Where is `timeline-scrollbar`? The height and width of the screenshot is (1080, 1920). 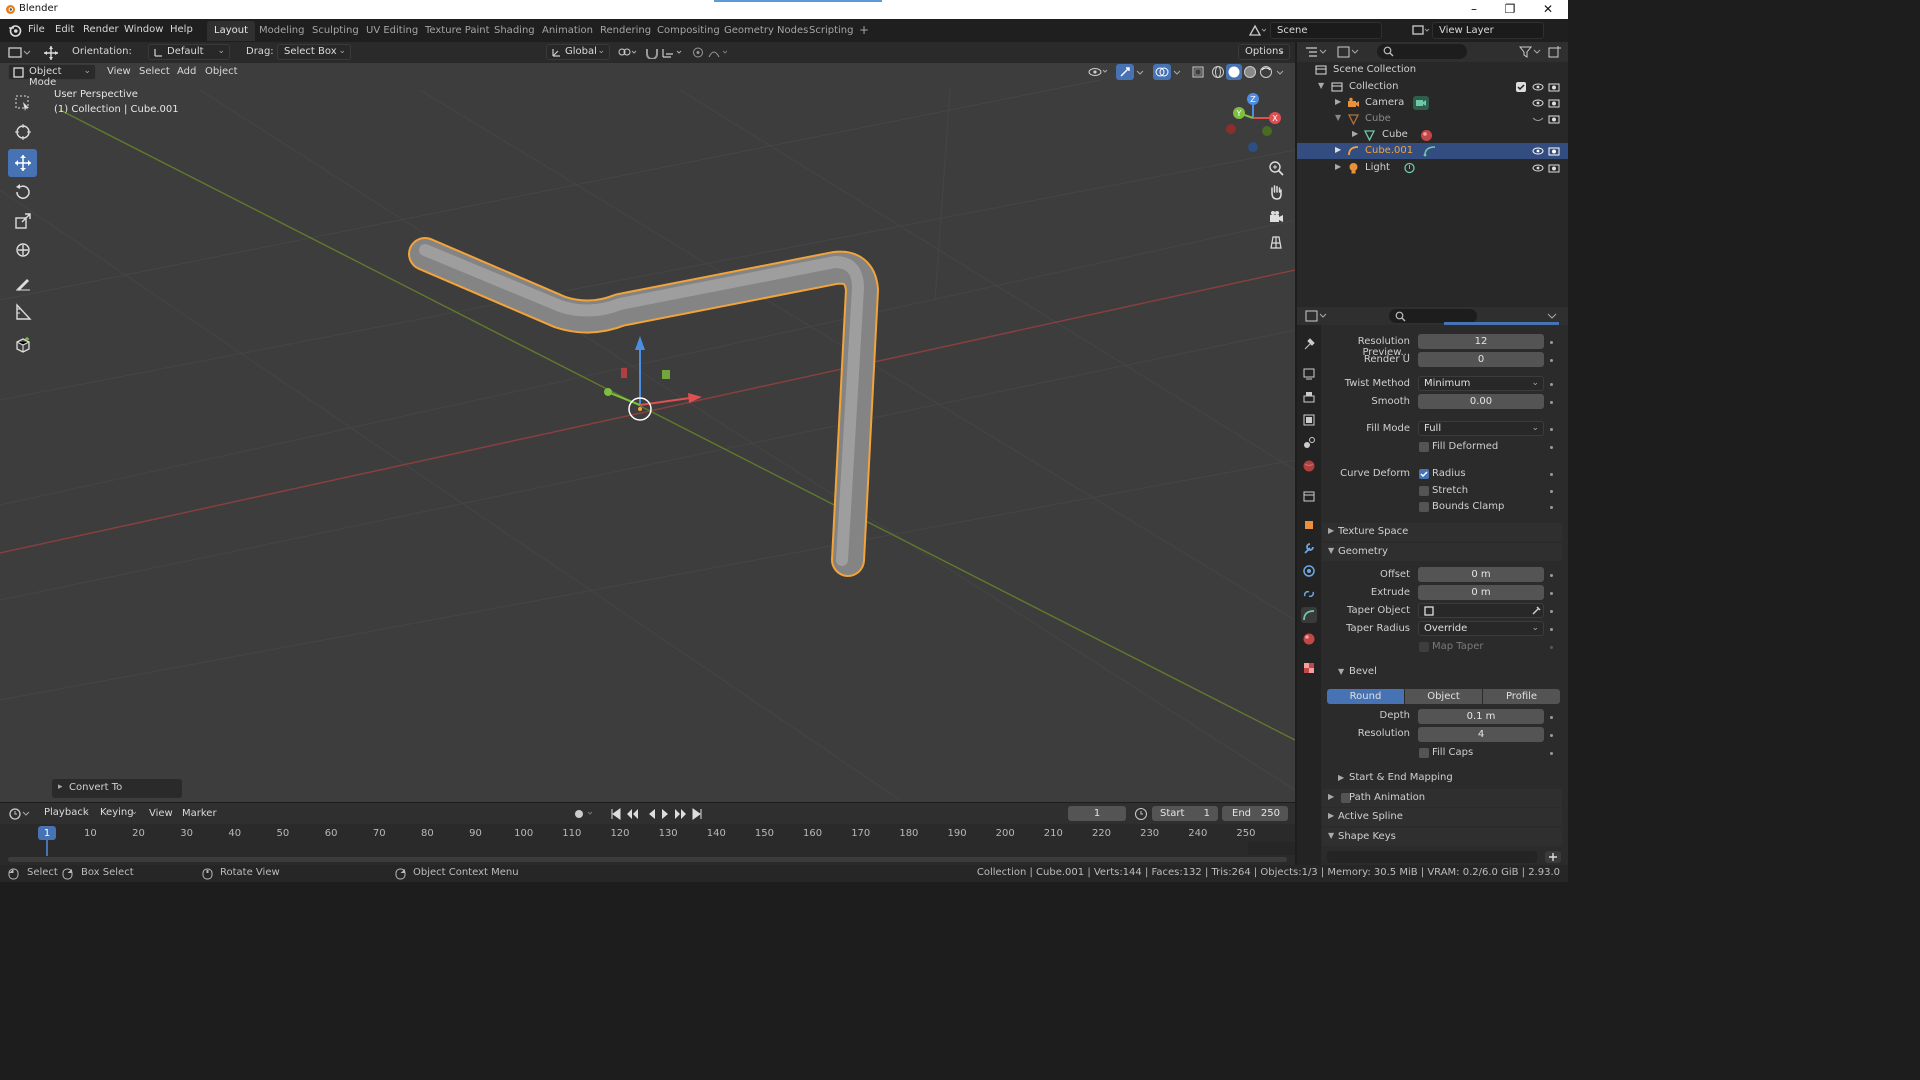 timeline-scrollbar is located at coordinates (647, 859).